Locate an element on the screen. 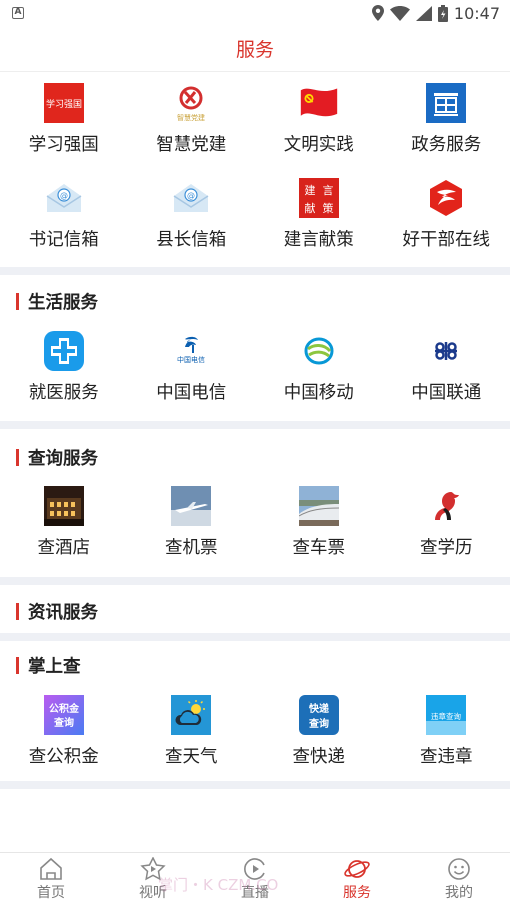  service-label: 中国联通 is located at coordinates (446, 393).